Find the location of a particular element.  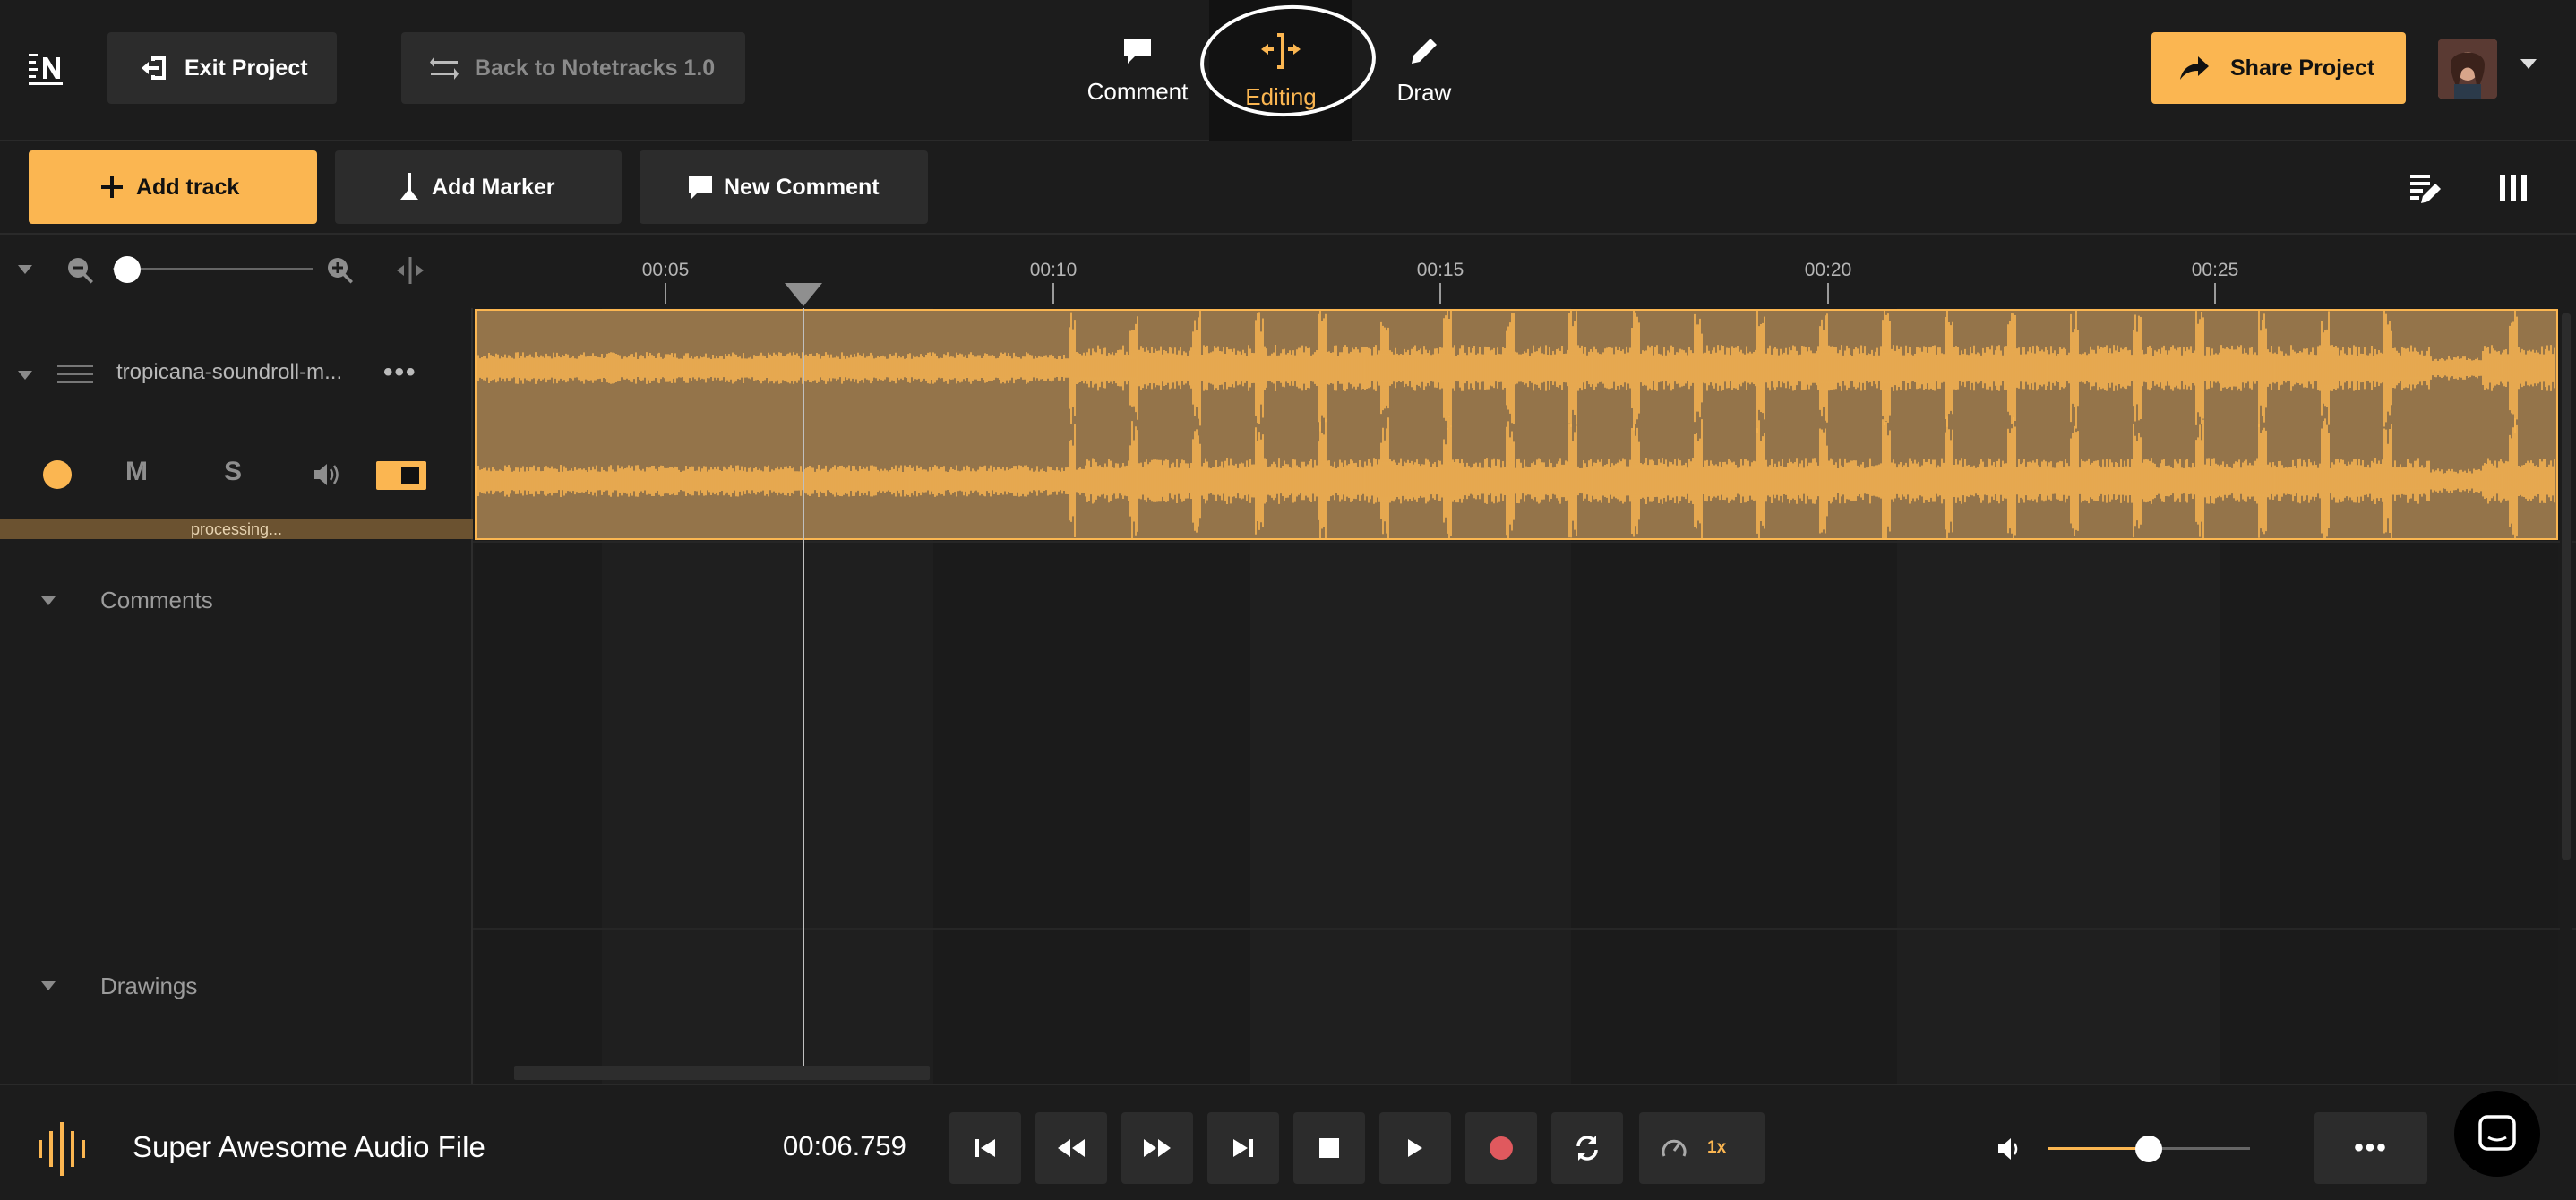

fit-to-screen-icon is located at coordinates (410, 270).